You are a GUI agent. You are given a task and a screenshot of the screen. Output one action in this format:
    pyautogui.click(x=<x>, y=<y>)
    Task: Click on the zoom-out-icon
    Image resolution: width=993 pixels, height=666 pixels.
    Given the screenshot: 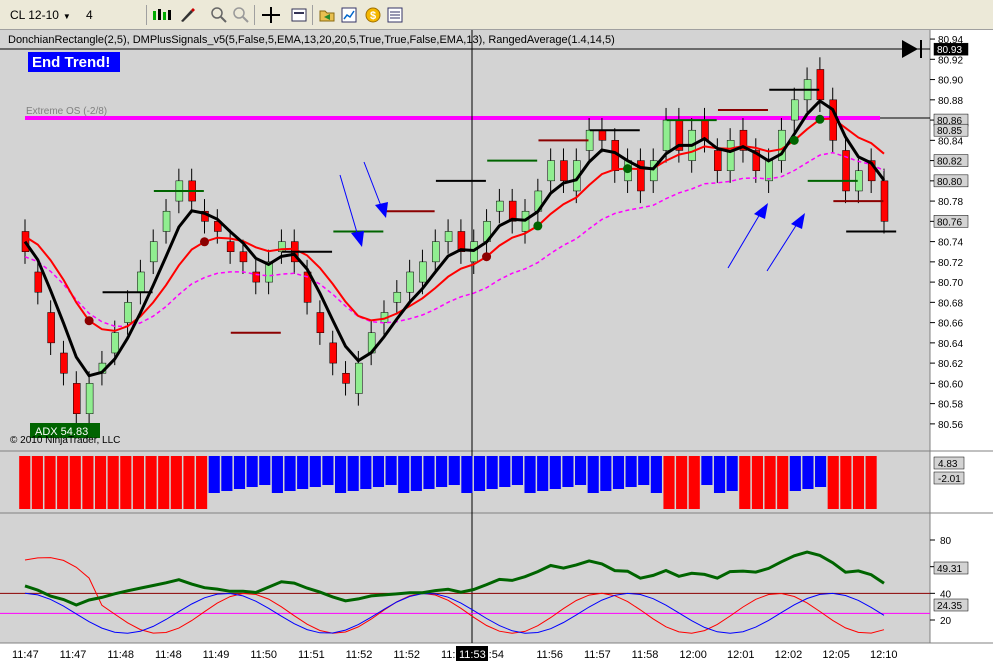 What is the action you would take?
    pyautogui.click(x=241, y=15)
    